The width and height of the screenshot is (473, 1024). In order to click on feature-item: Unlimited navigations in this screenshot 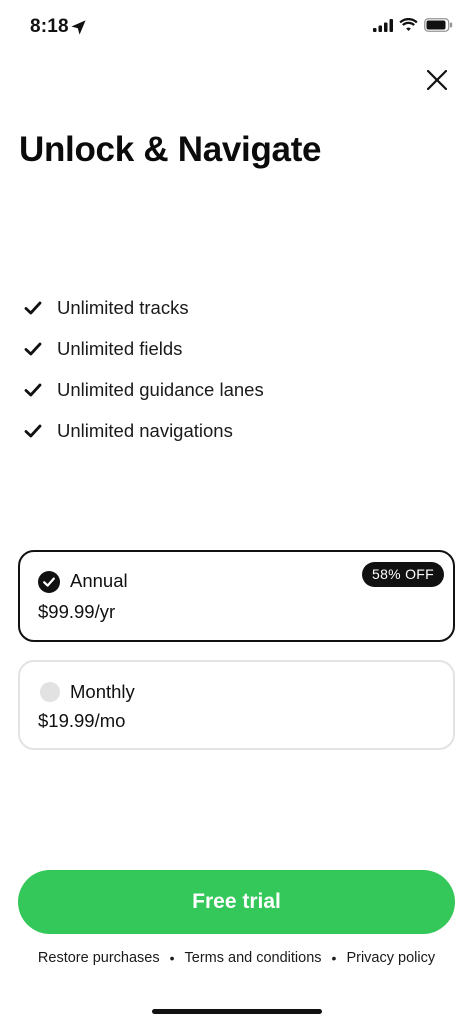, I will do `click(144, 430)`.